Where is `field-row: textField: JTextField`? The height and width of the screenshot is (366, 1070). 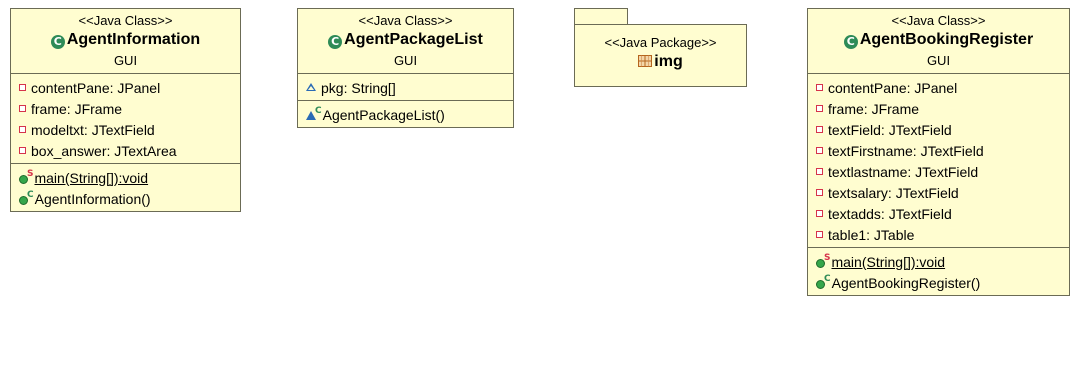
field-row: textField: JTextField is located at coordinates (938, 129).